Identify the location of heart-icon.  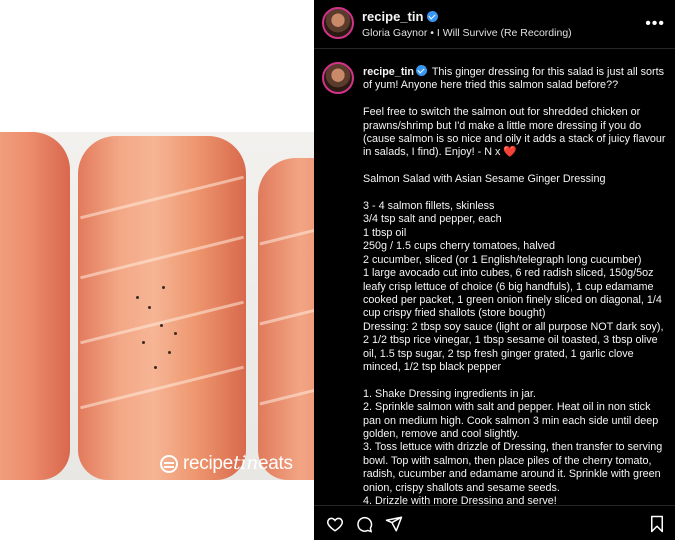
(335, 524).